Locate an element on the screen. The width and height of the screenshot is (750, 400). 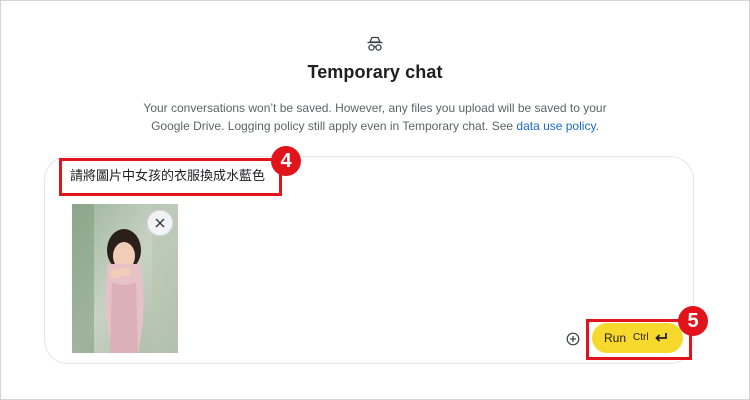
header is located at coordinates (375, 46).